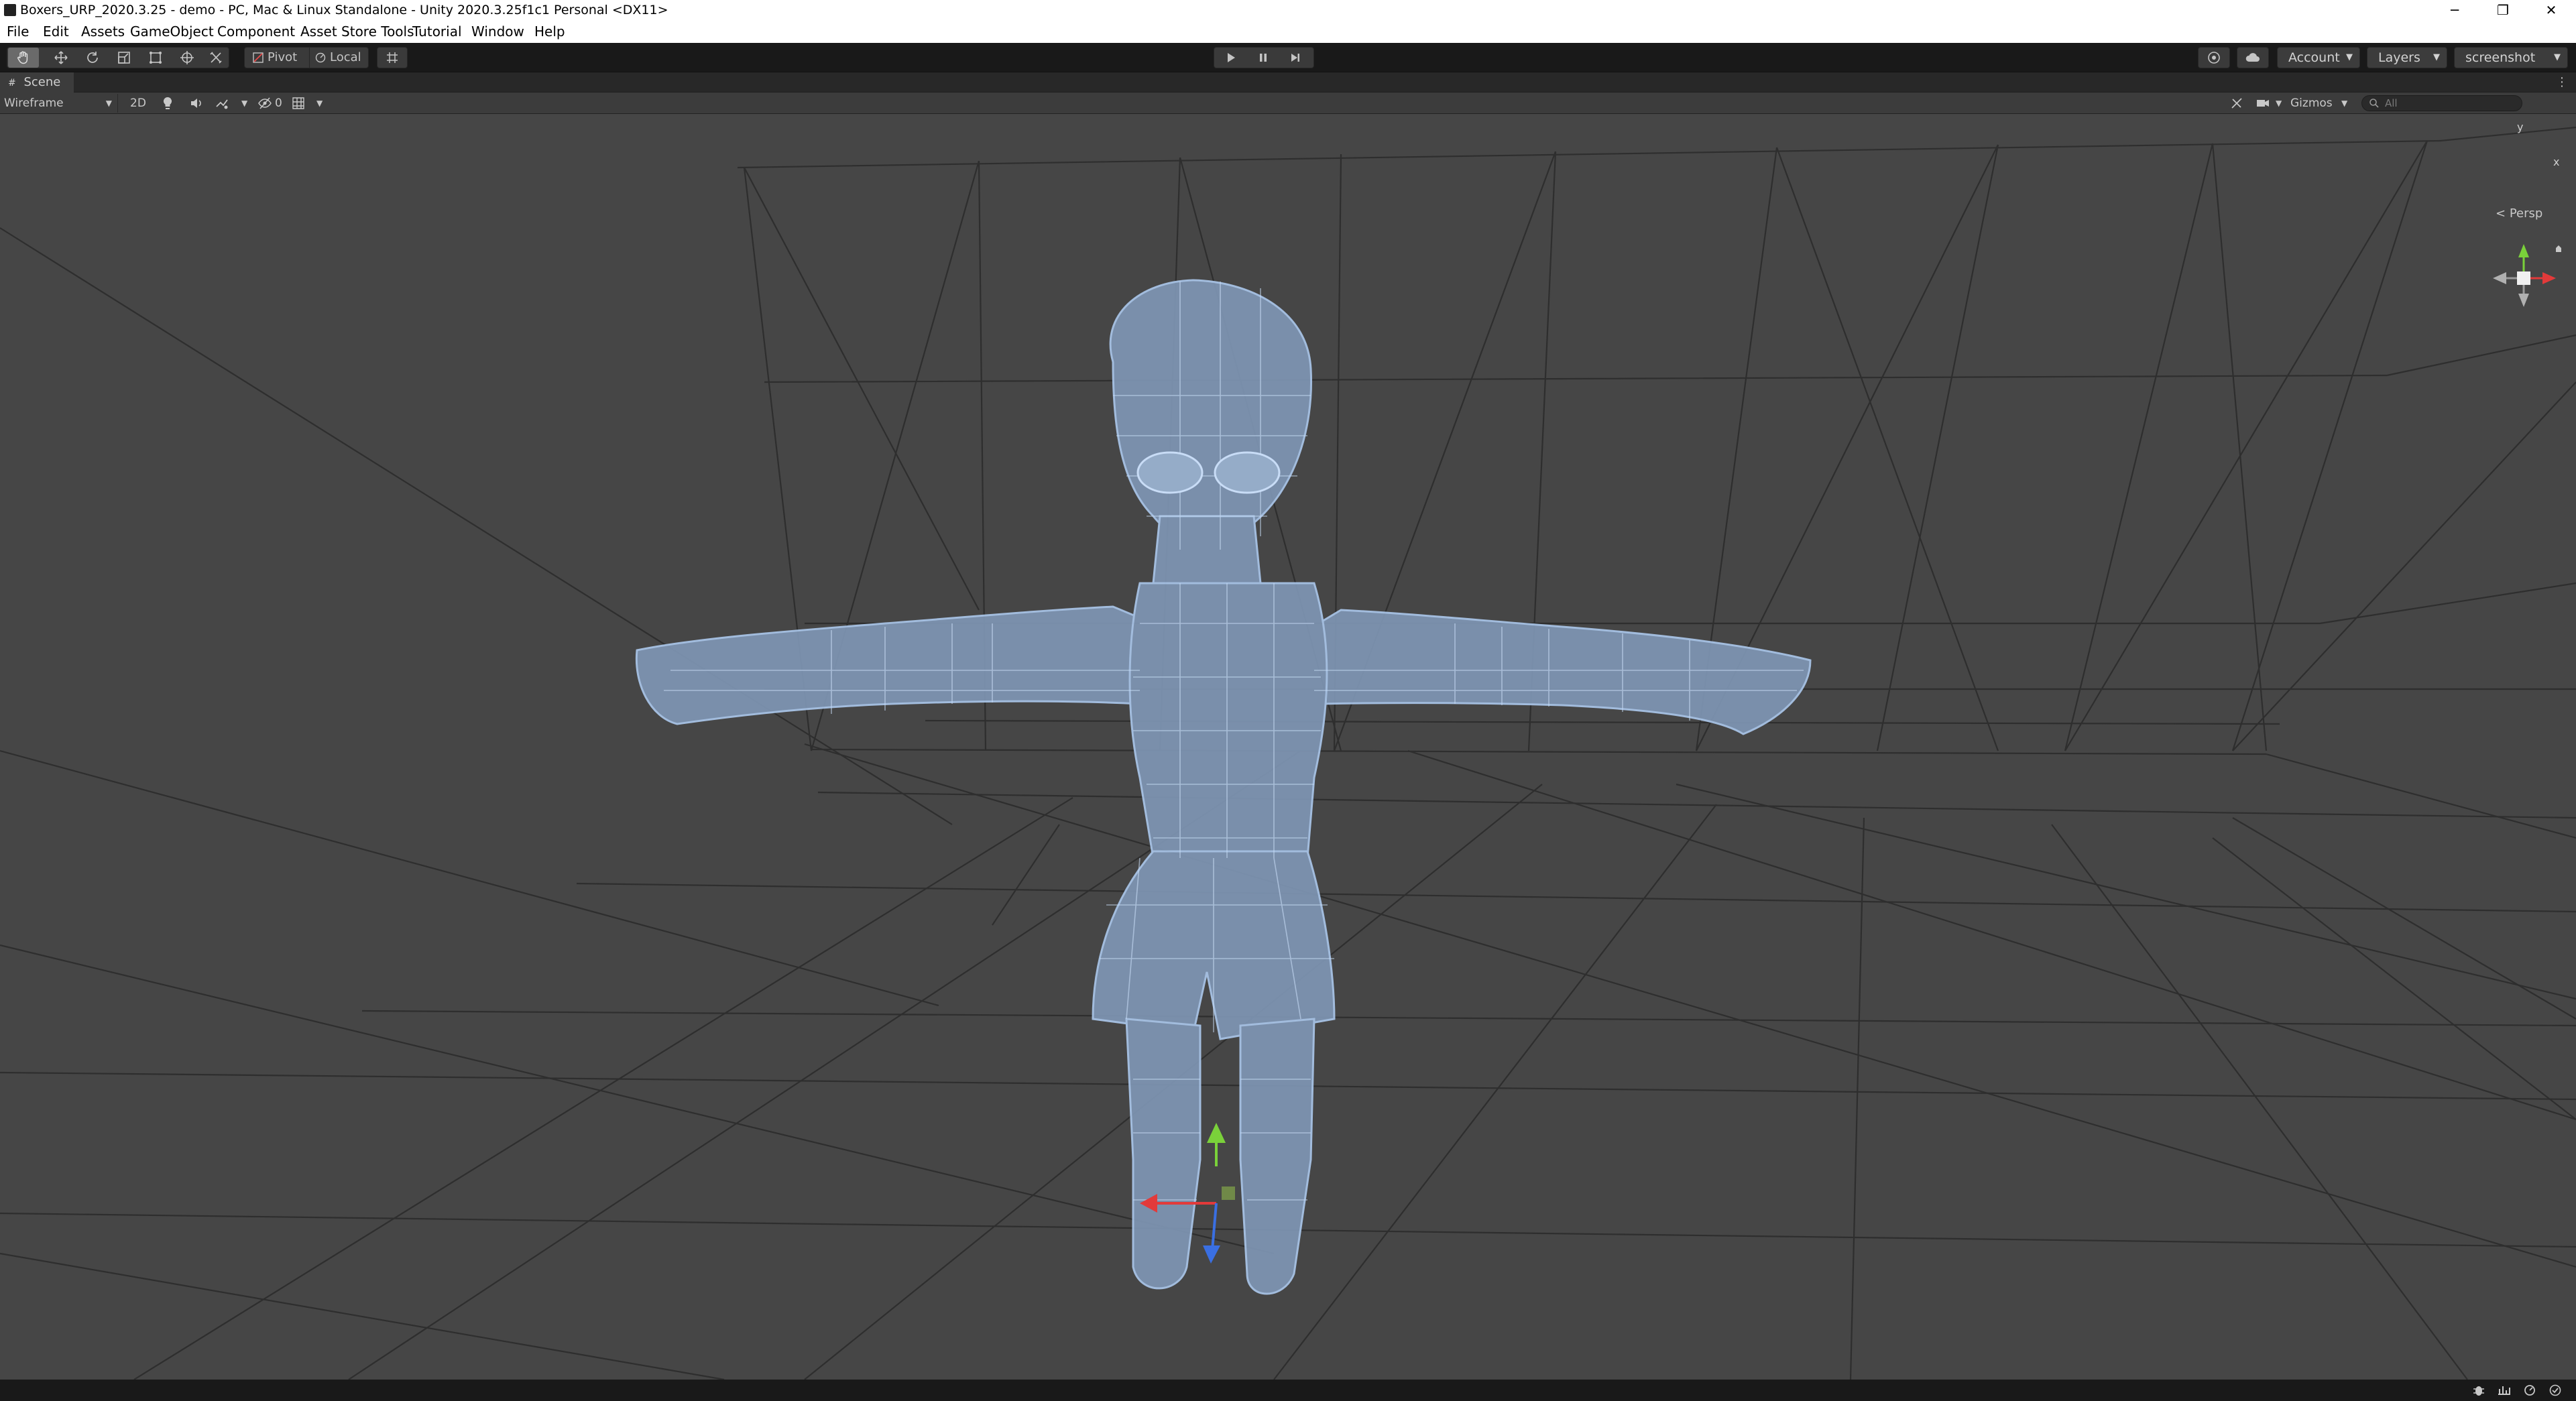 This screenshot has width=2576, height=1401. Describe the element at coordinates (265, 103) in the screenshot. I see `eye-slash-icon` at that location.